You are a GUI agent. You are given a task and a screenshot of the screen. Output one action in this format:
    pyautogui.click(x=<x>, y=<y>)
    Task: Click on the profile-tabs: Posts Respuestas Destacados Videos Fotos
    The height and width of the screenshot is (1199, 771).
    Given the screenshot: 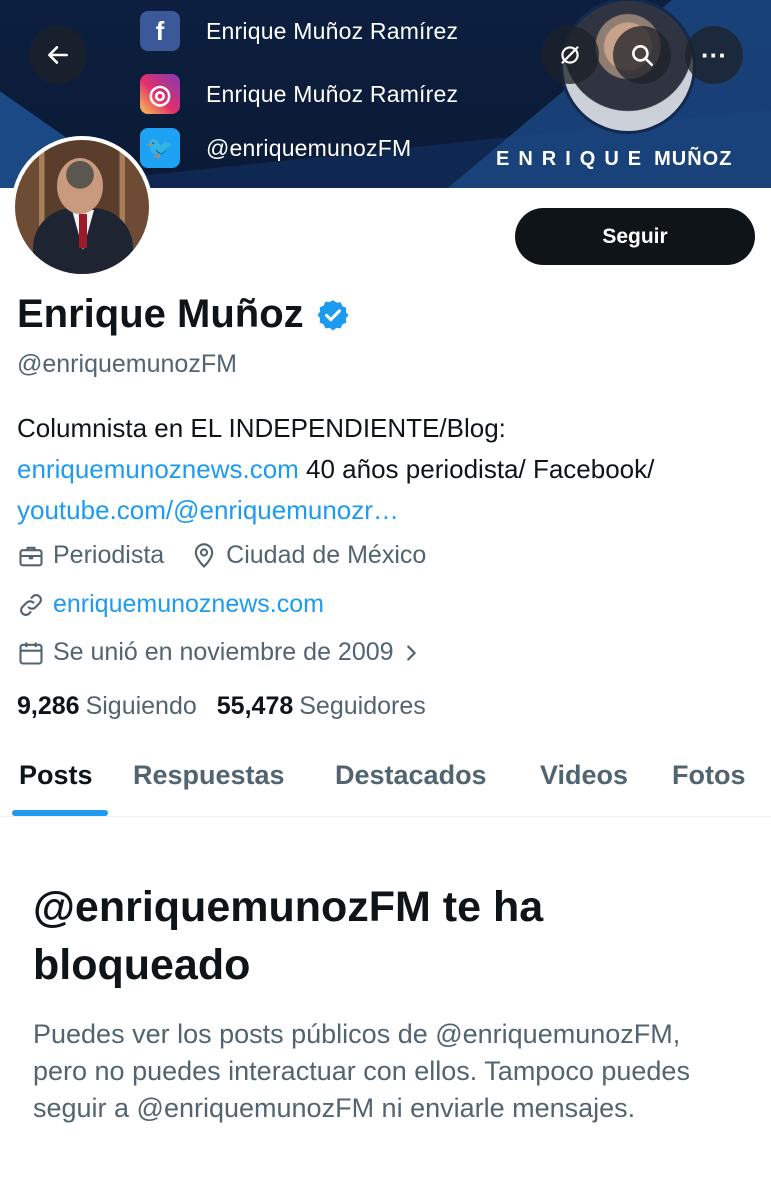 What is the action you would take?
    pyautogui.click(x=385, y=778)
    